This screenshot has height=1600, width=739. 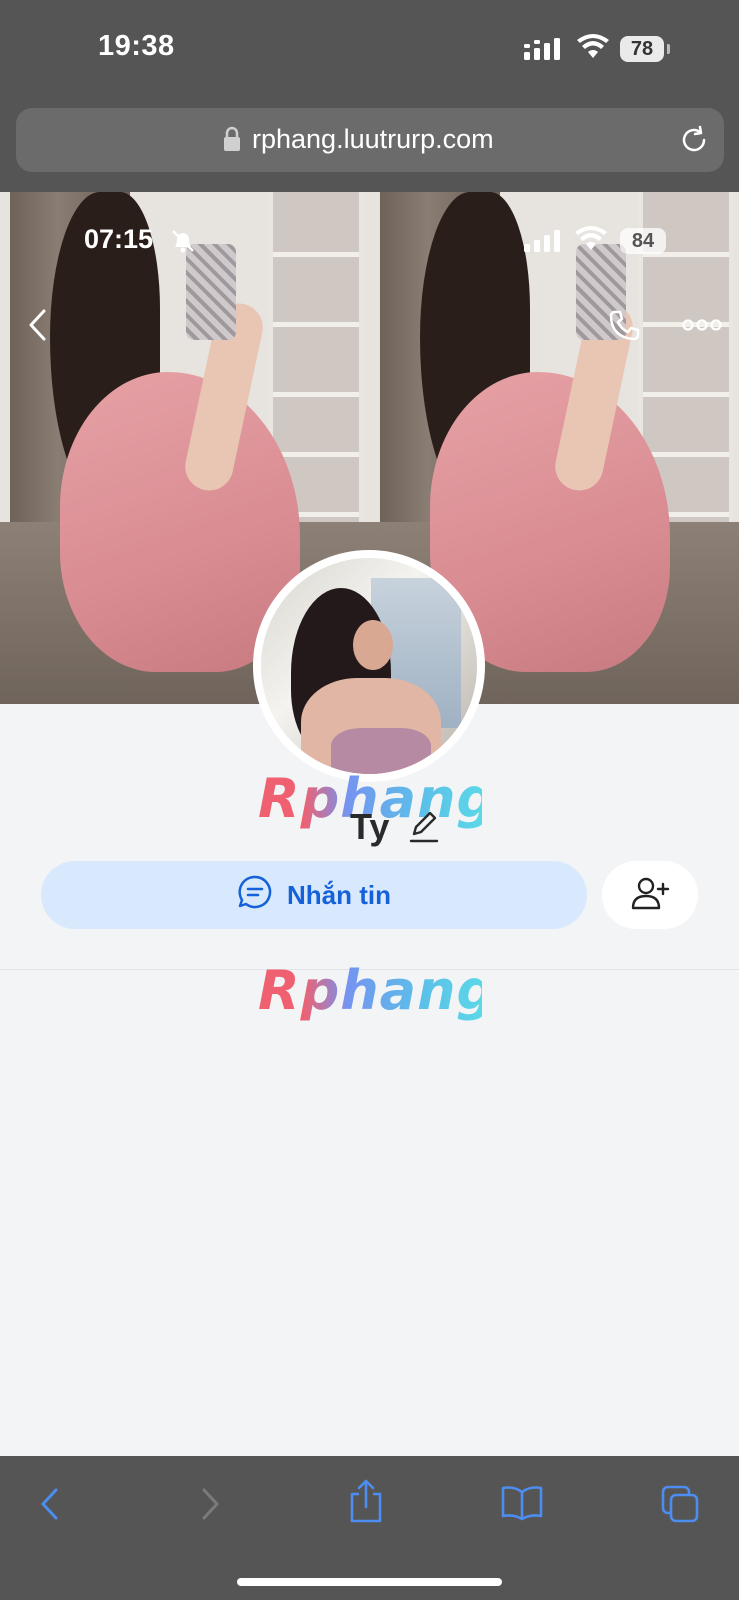 What do you see at coordinates (370, 826) in the screenshot?
I see `profile-name: Ty` at bounding box center [370, 826].